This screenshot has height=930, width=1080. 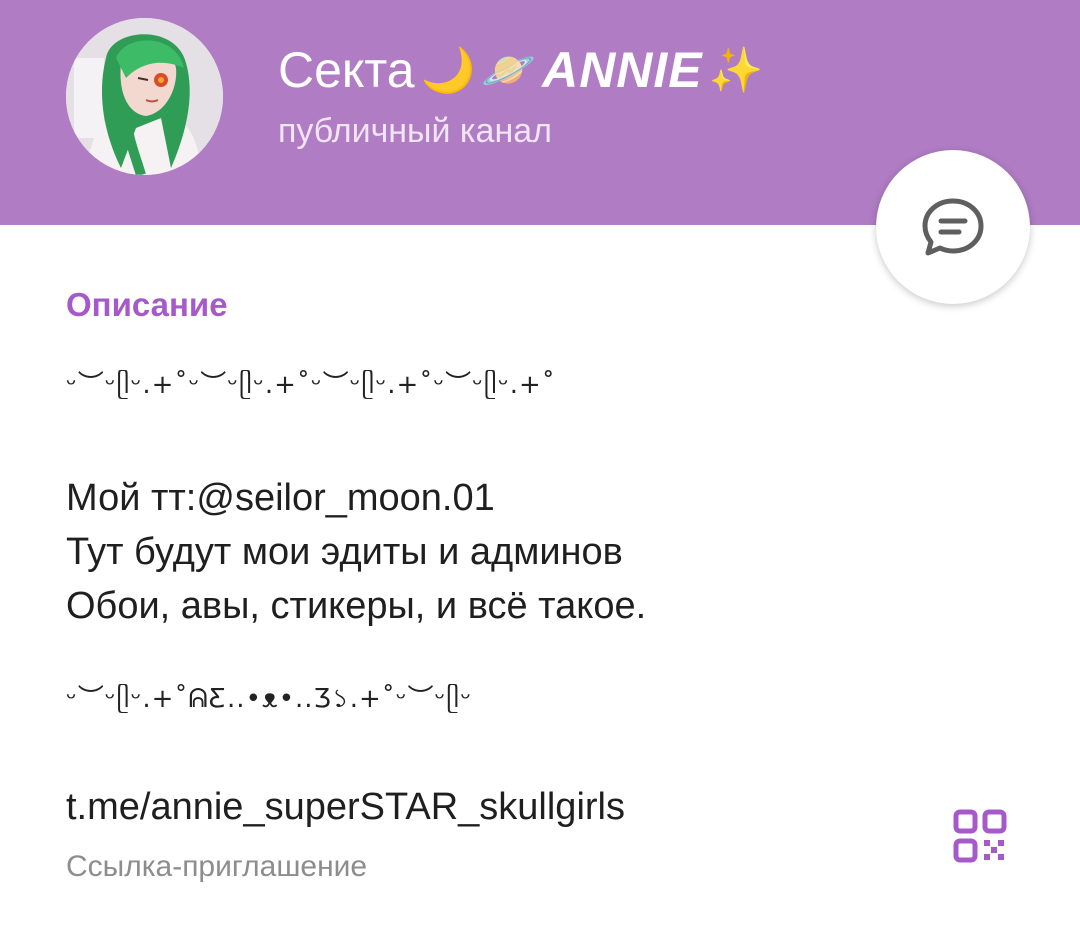 I want to click on invite-link: t.me/annie_superSTAR_skullgirls, so click(x=345, y=807).